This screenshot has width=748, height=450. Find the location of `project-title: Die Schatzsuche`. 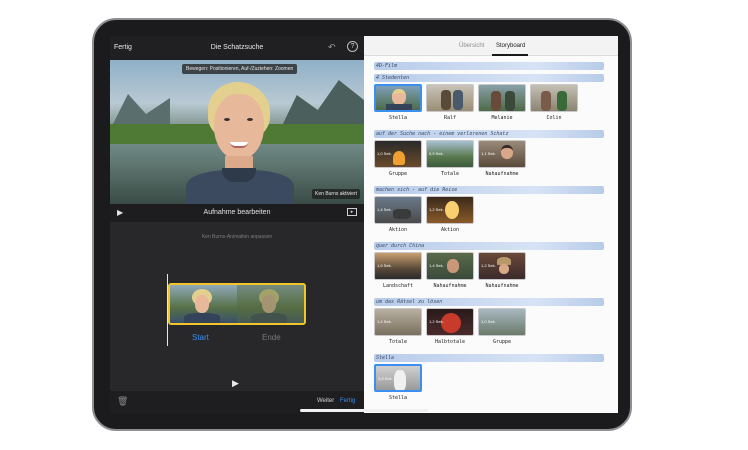

project-title: Die Schatzsuche is located at coordinates (237, 47).